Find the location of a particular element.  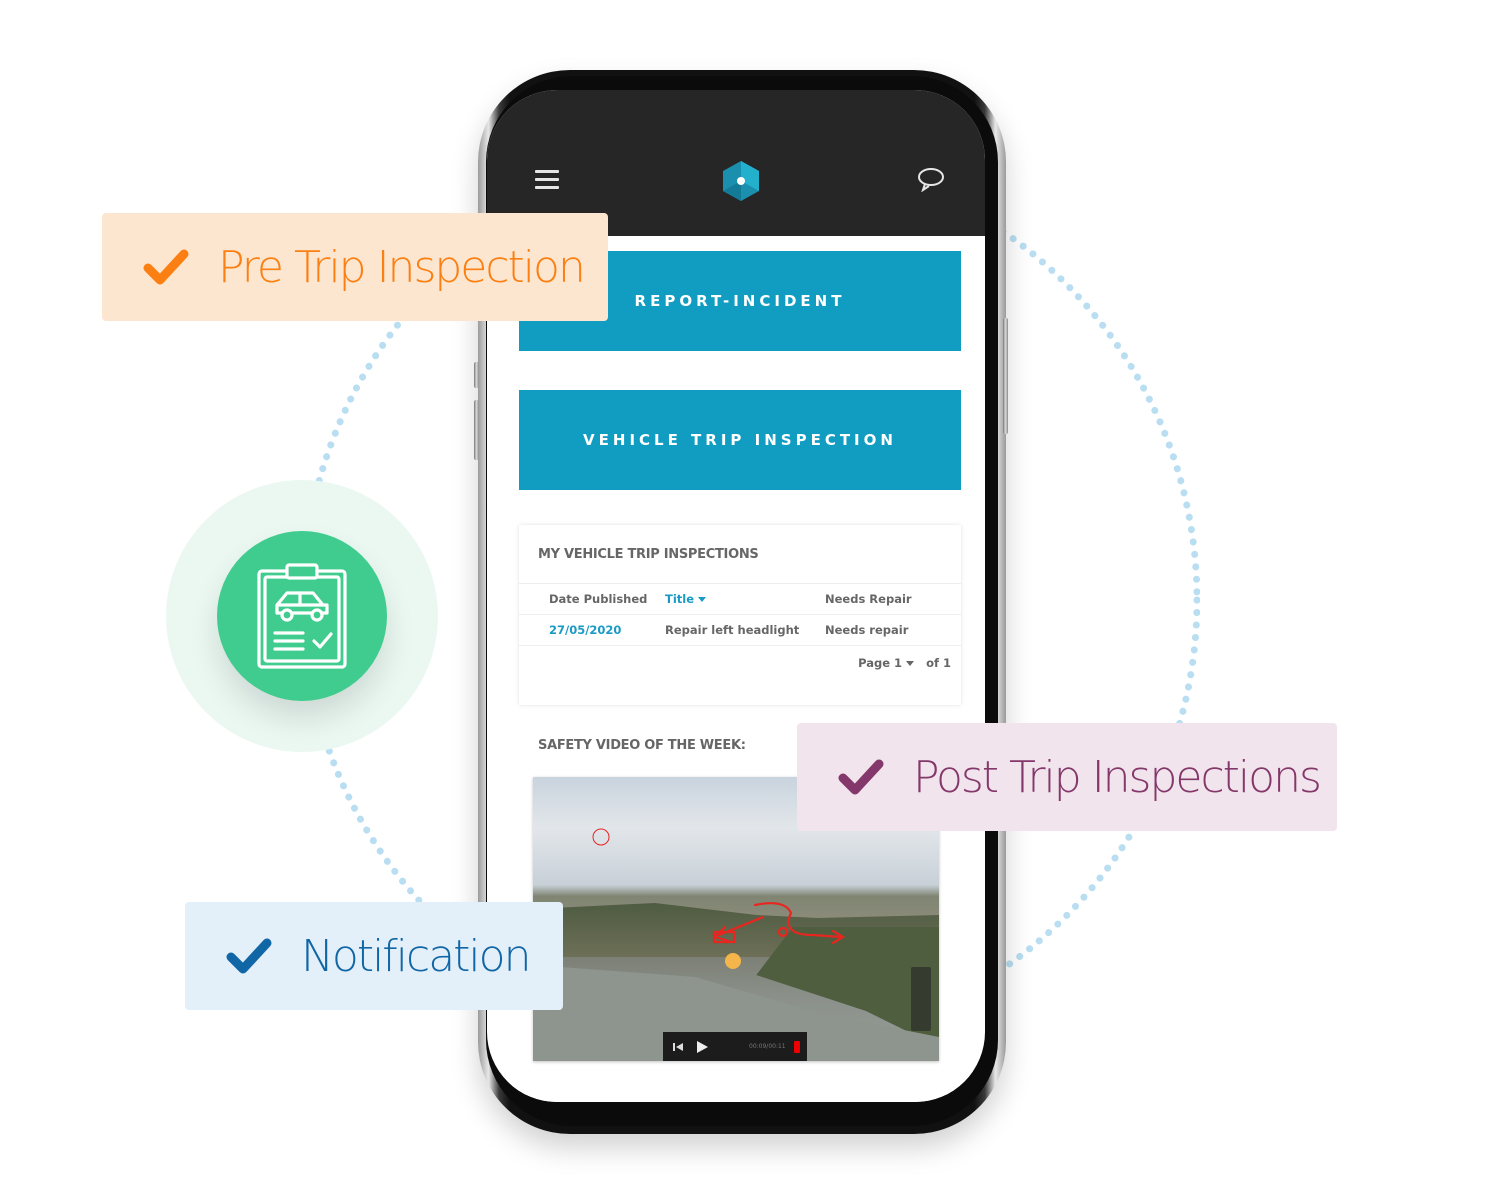

pre-trip-inspection-label: Pre Trip Inspection is located at coordinates (402, 267).